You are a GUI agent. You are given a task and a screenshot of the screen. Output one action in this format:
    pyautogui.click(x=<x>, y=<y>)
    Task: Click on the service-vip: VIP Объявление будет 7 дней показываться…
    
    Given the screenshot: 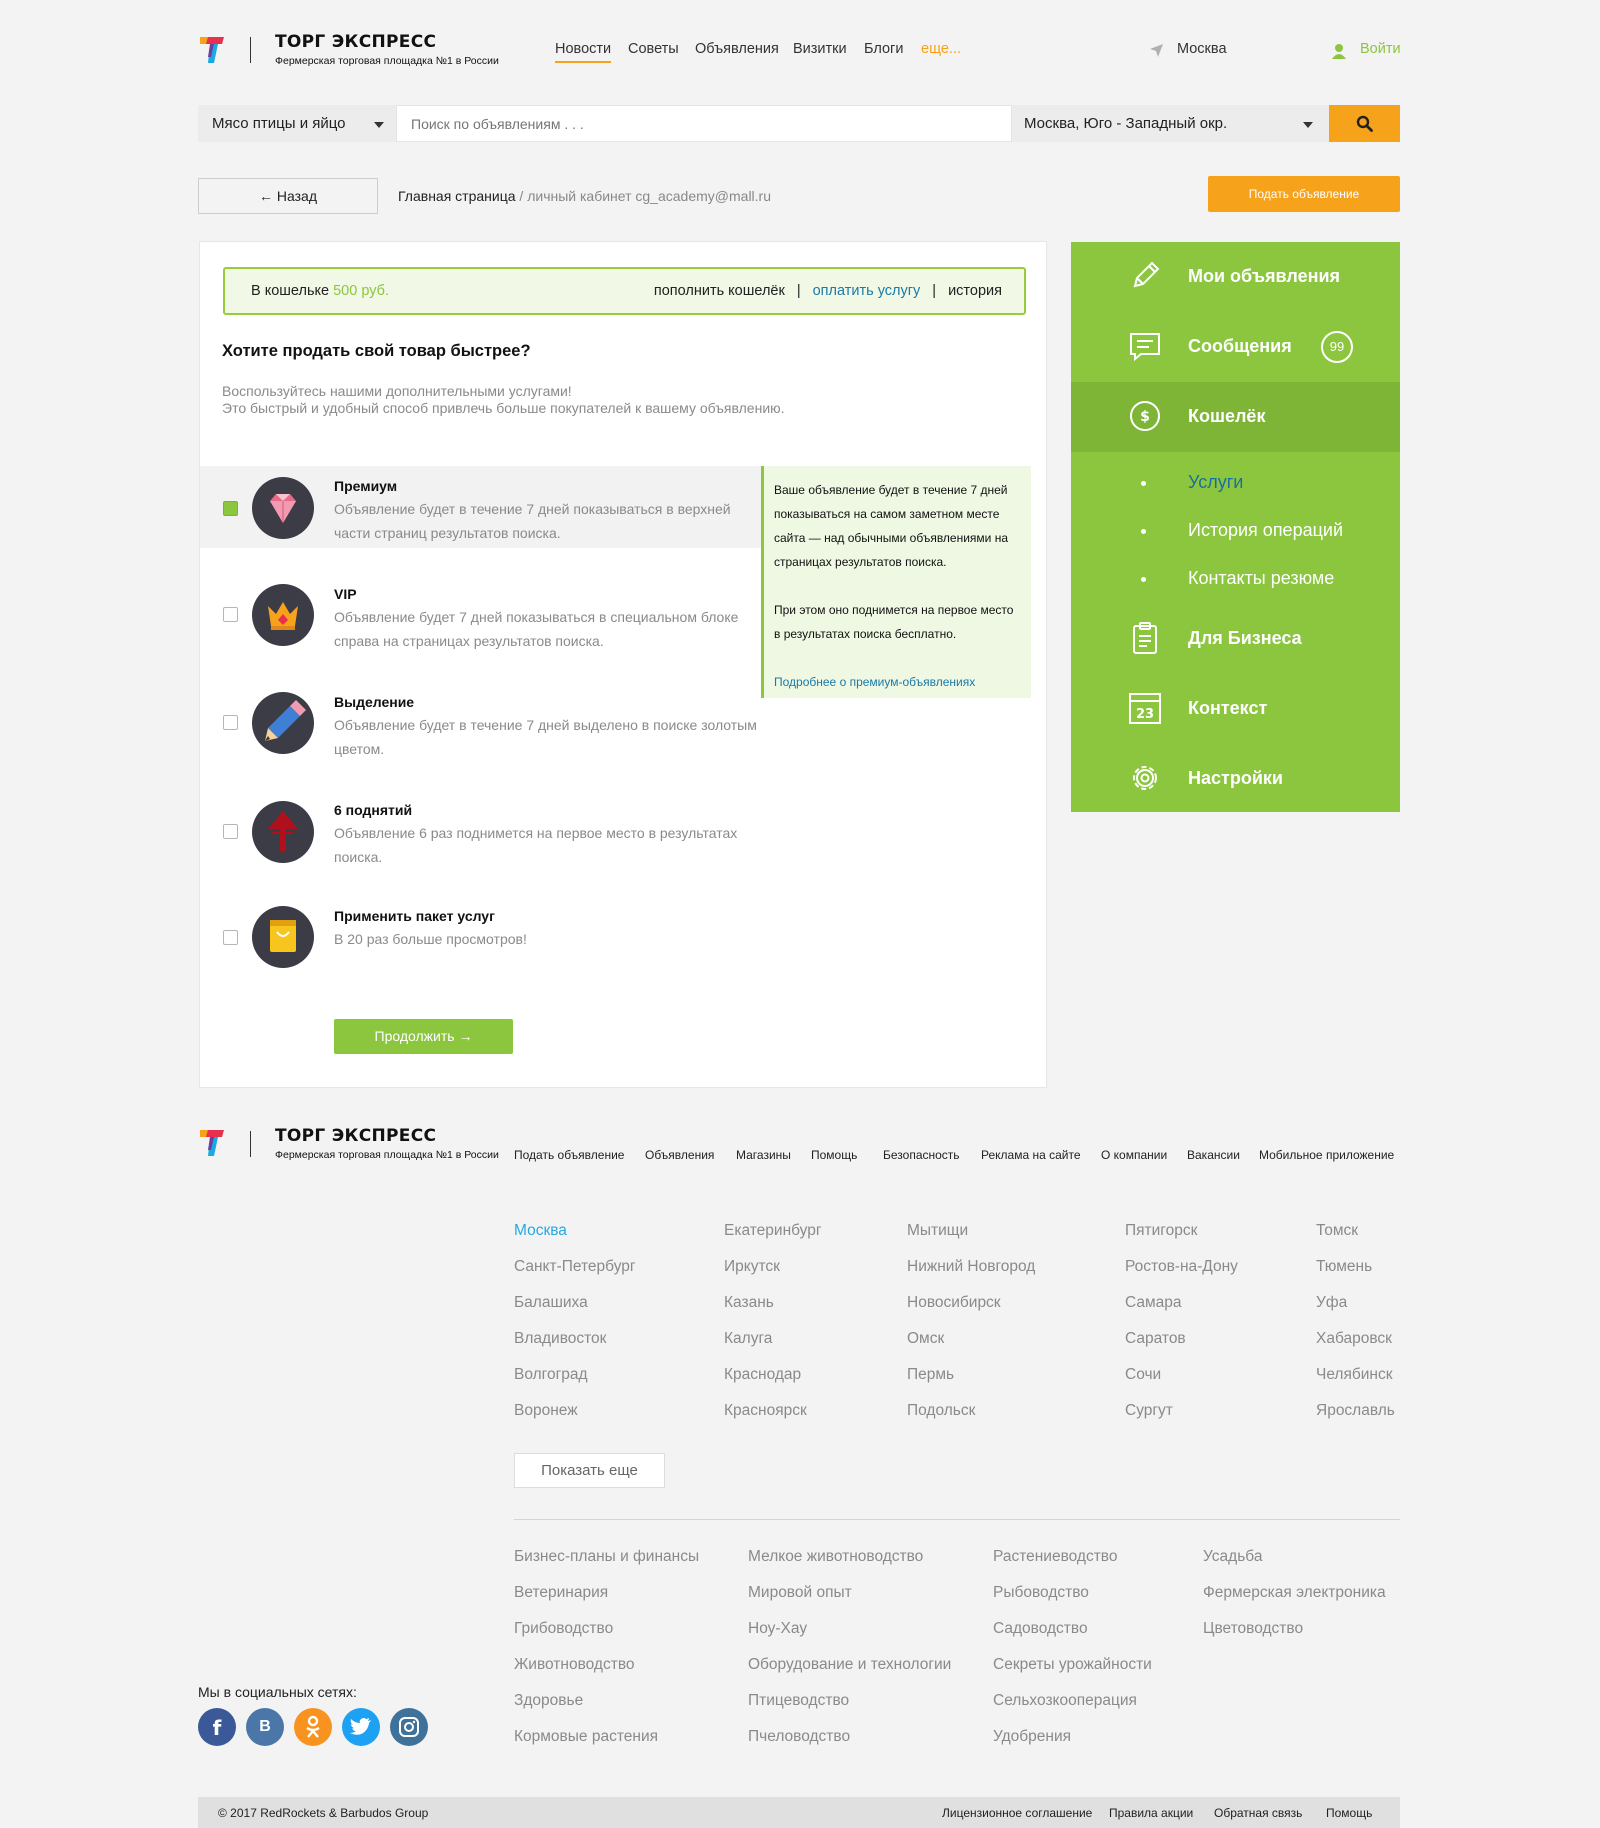 What is the action you would take?
    pyautogui.click(x=480, y=615)
    